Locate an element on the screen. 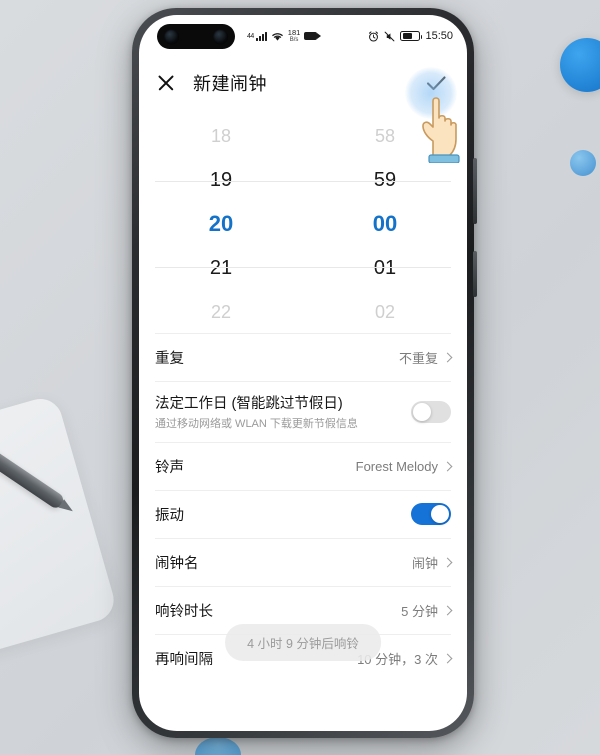 The image size is (600, 755). row-label: 闹钟名 is located at coordinates (177, 563).